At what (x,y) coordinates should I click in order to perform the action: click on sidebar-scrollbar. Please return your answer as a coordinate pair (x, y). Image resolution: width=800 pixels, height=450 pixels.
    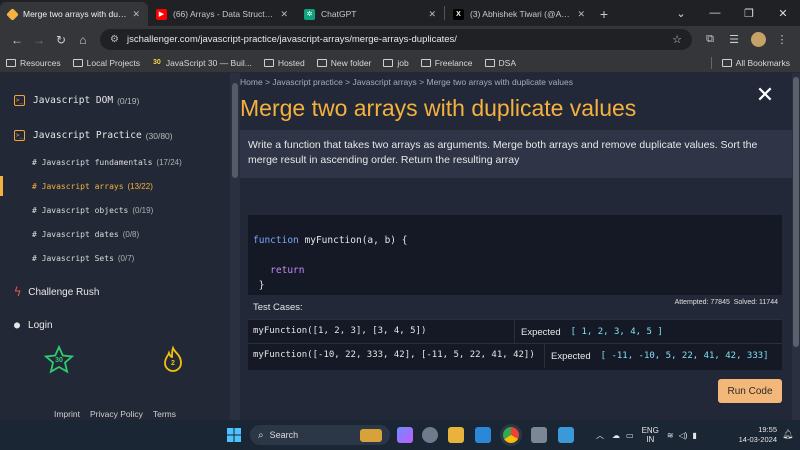
    Looking at the image, I should click on (235, 246).